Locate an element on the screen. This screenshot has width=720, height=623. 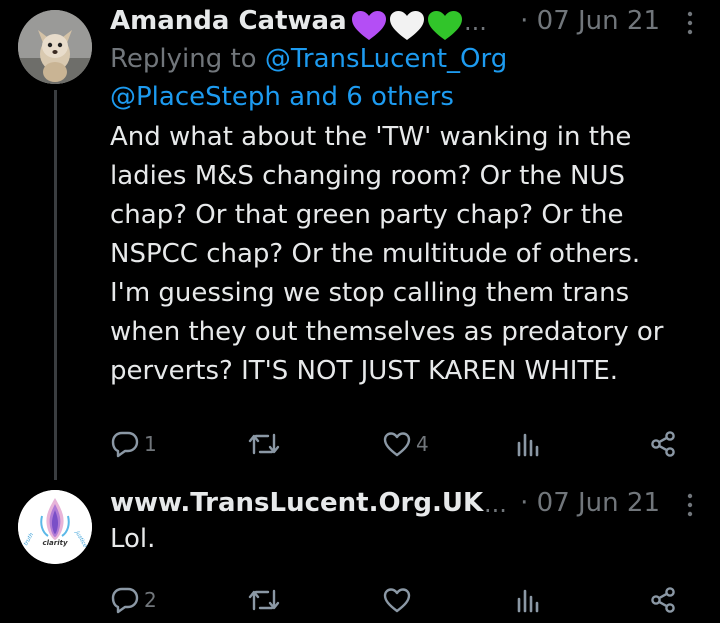
emoji-row is located at coordinates (407, 26).